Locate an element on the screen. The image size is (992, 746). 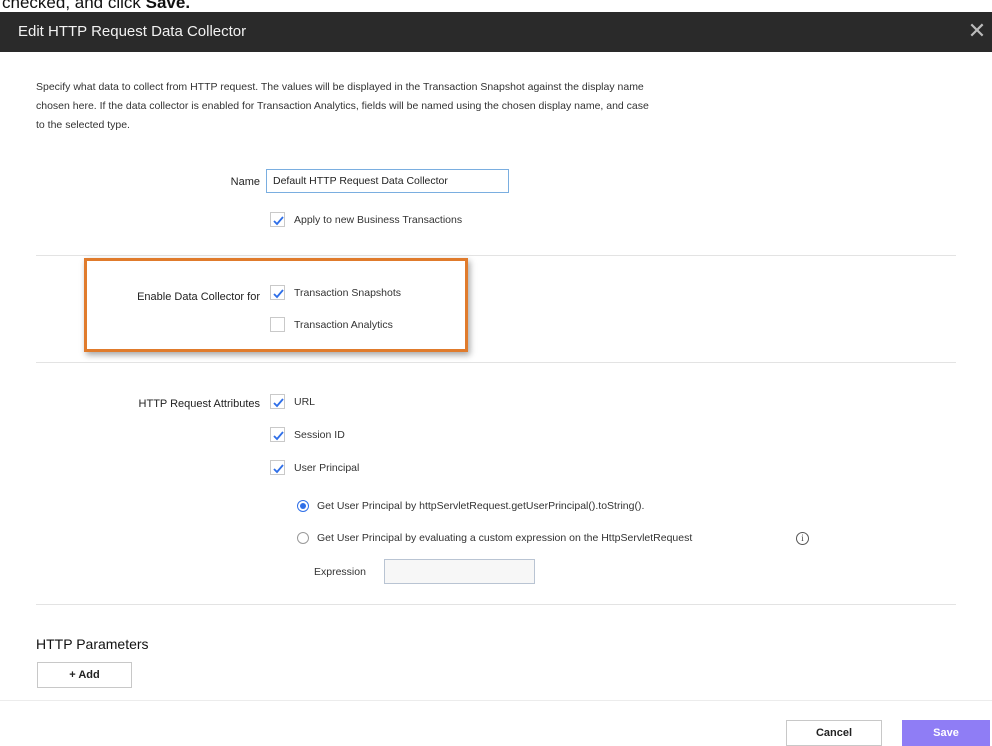
save-button: Save is located at coordinates (946, 733).